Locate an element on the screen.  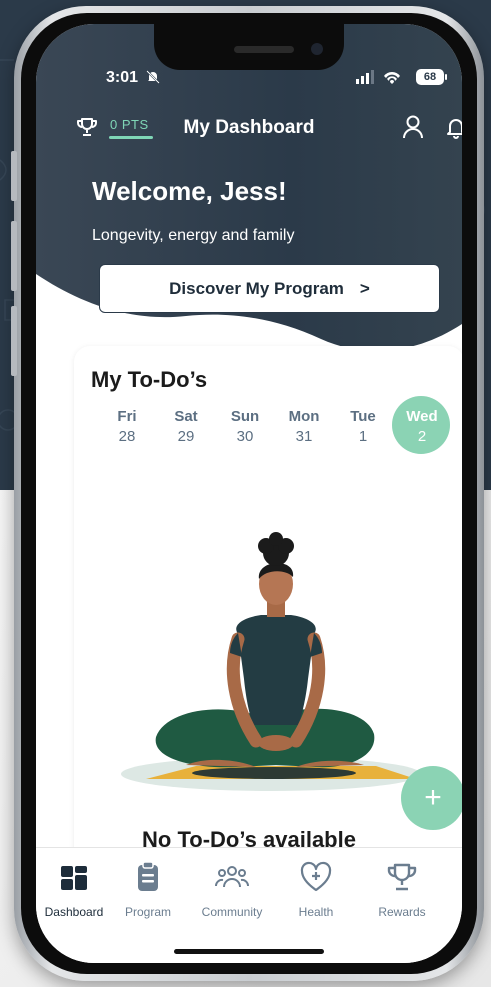
day-name: Tue is located at coordinates (363, 416).